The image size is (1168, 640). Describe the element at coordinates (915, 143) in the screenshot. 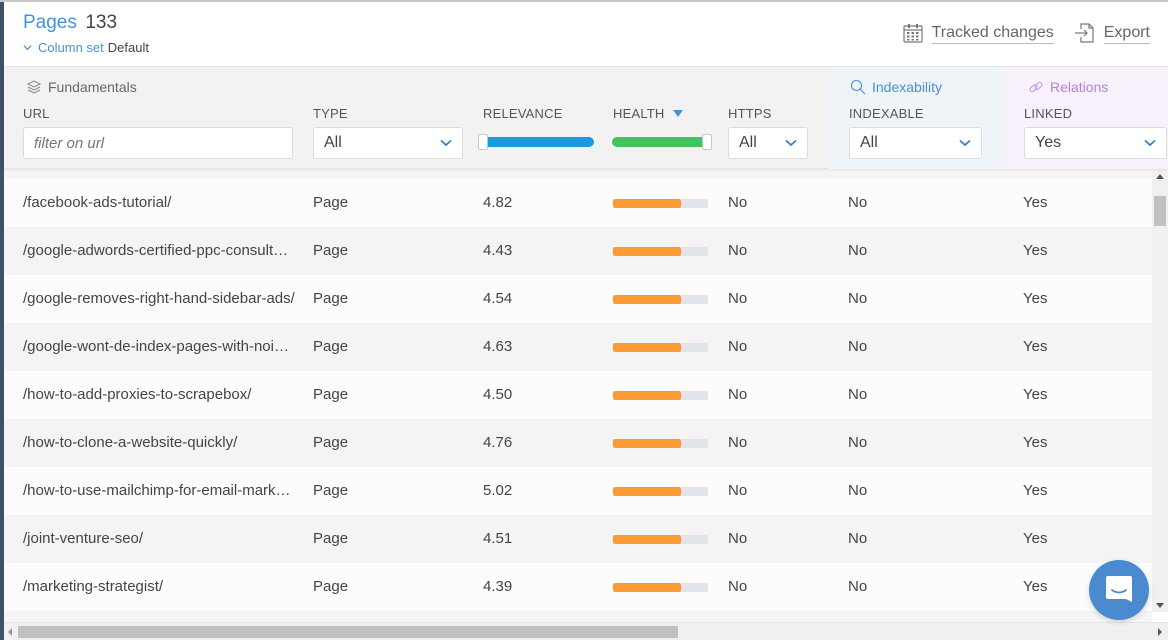

I see `indexable-filter-select: All` at that location.